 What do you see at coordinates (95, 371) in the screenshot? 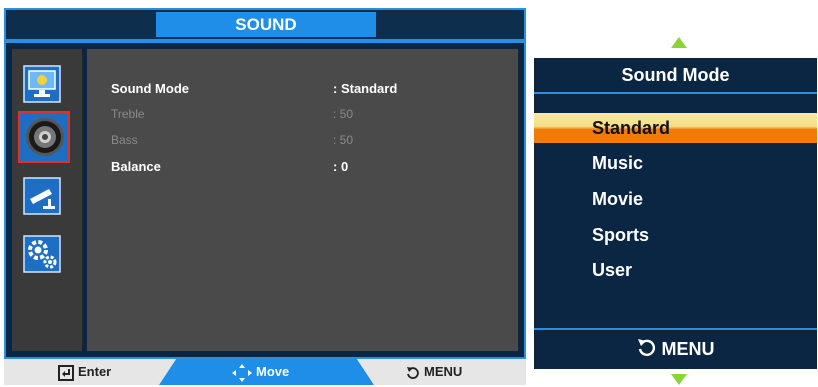
I see `footer-enter-label: Enter` at bounding box center [95, 371].